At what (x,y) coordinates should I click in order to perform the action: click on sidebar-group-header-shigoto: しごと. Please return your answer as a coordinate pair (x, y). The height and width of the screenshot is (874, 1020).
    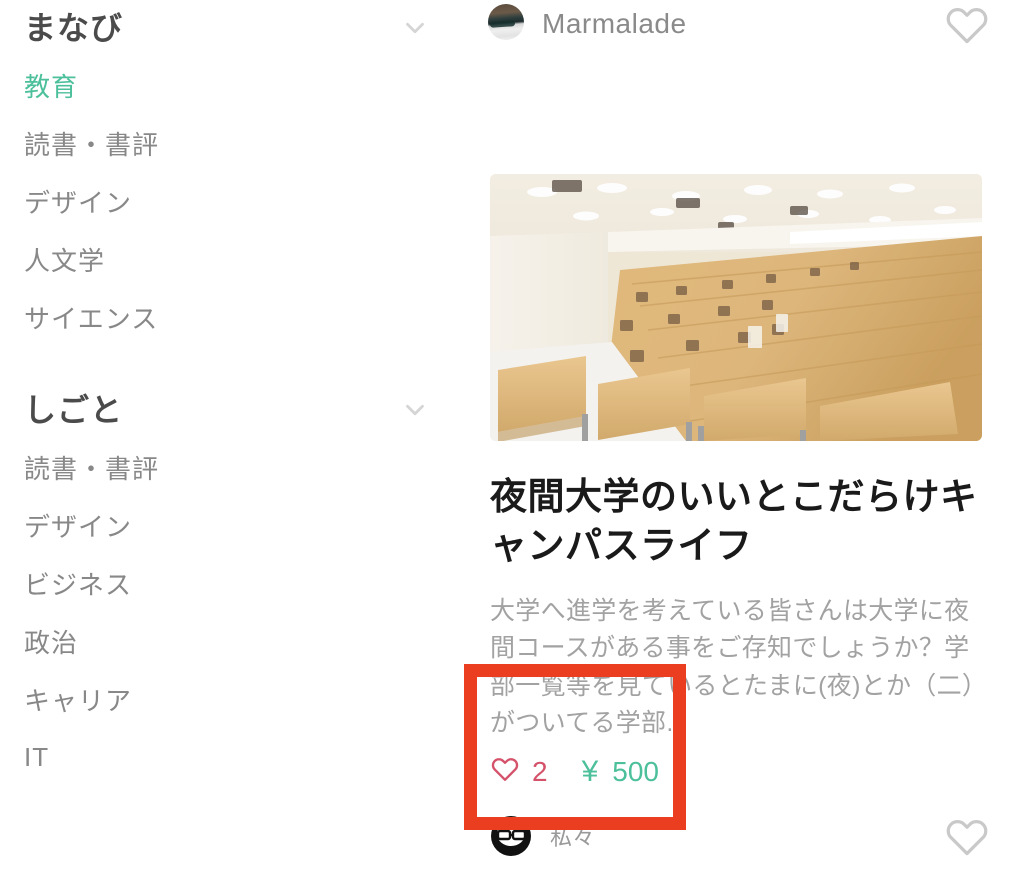
    Looking at the image, I should click on (230, 410).